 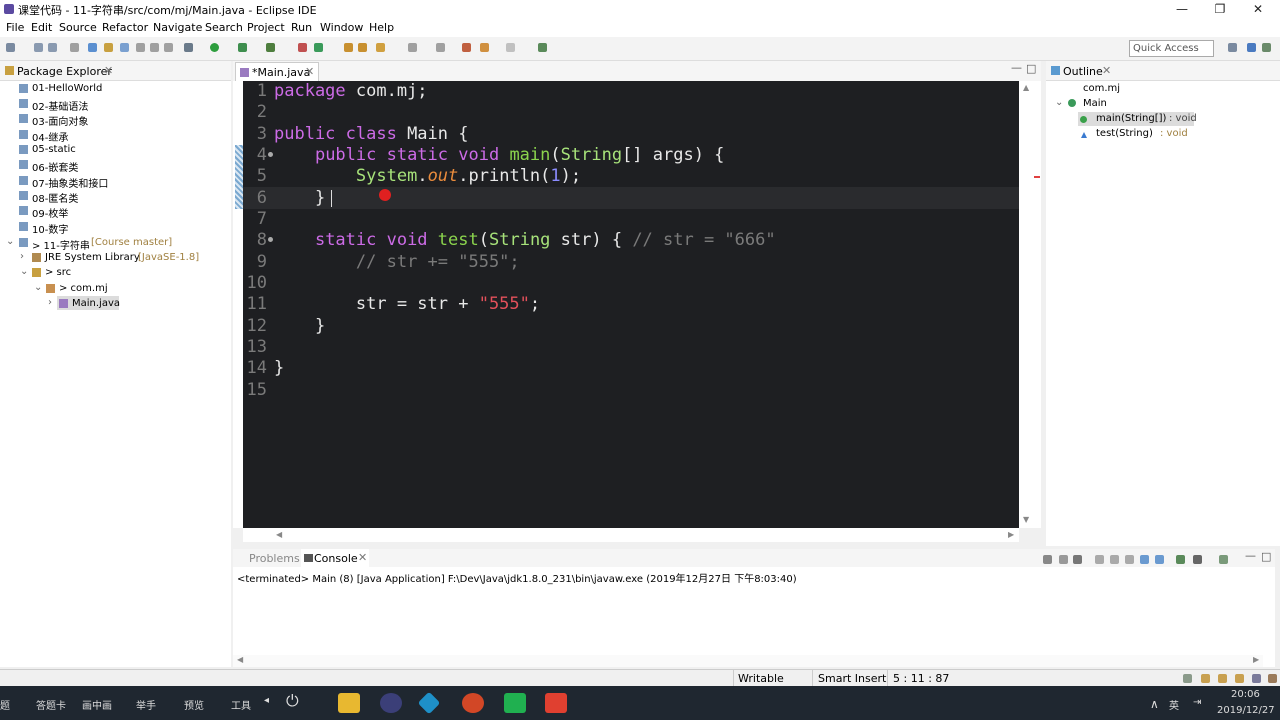 What do you see at coordinates (274, 558) in the screenshot?
I see `tab-problems: Problems` at bounding box center [274, 558].